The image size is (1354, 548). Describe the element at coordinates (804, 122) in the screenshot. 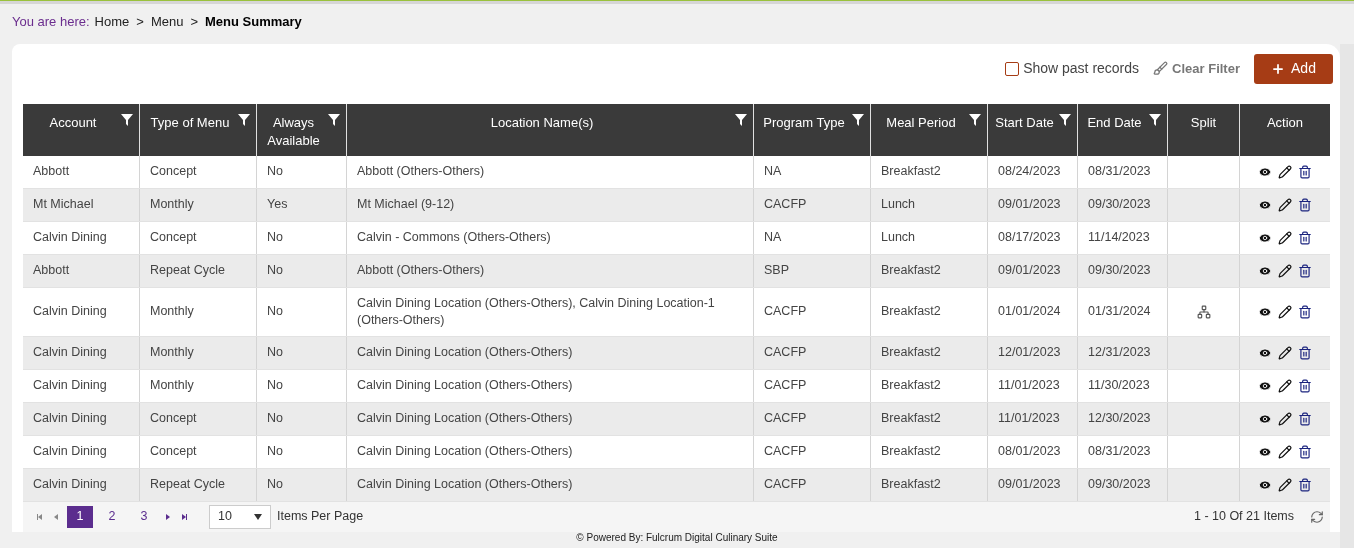

I see `column-header: Program Type` at that location.